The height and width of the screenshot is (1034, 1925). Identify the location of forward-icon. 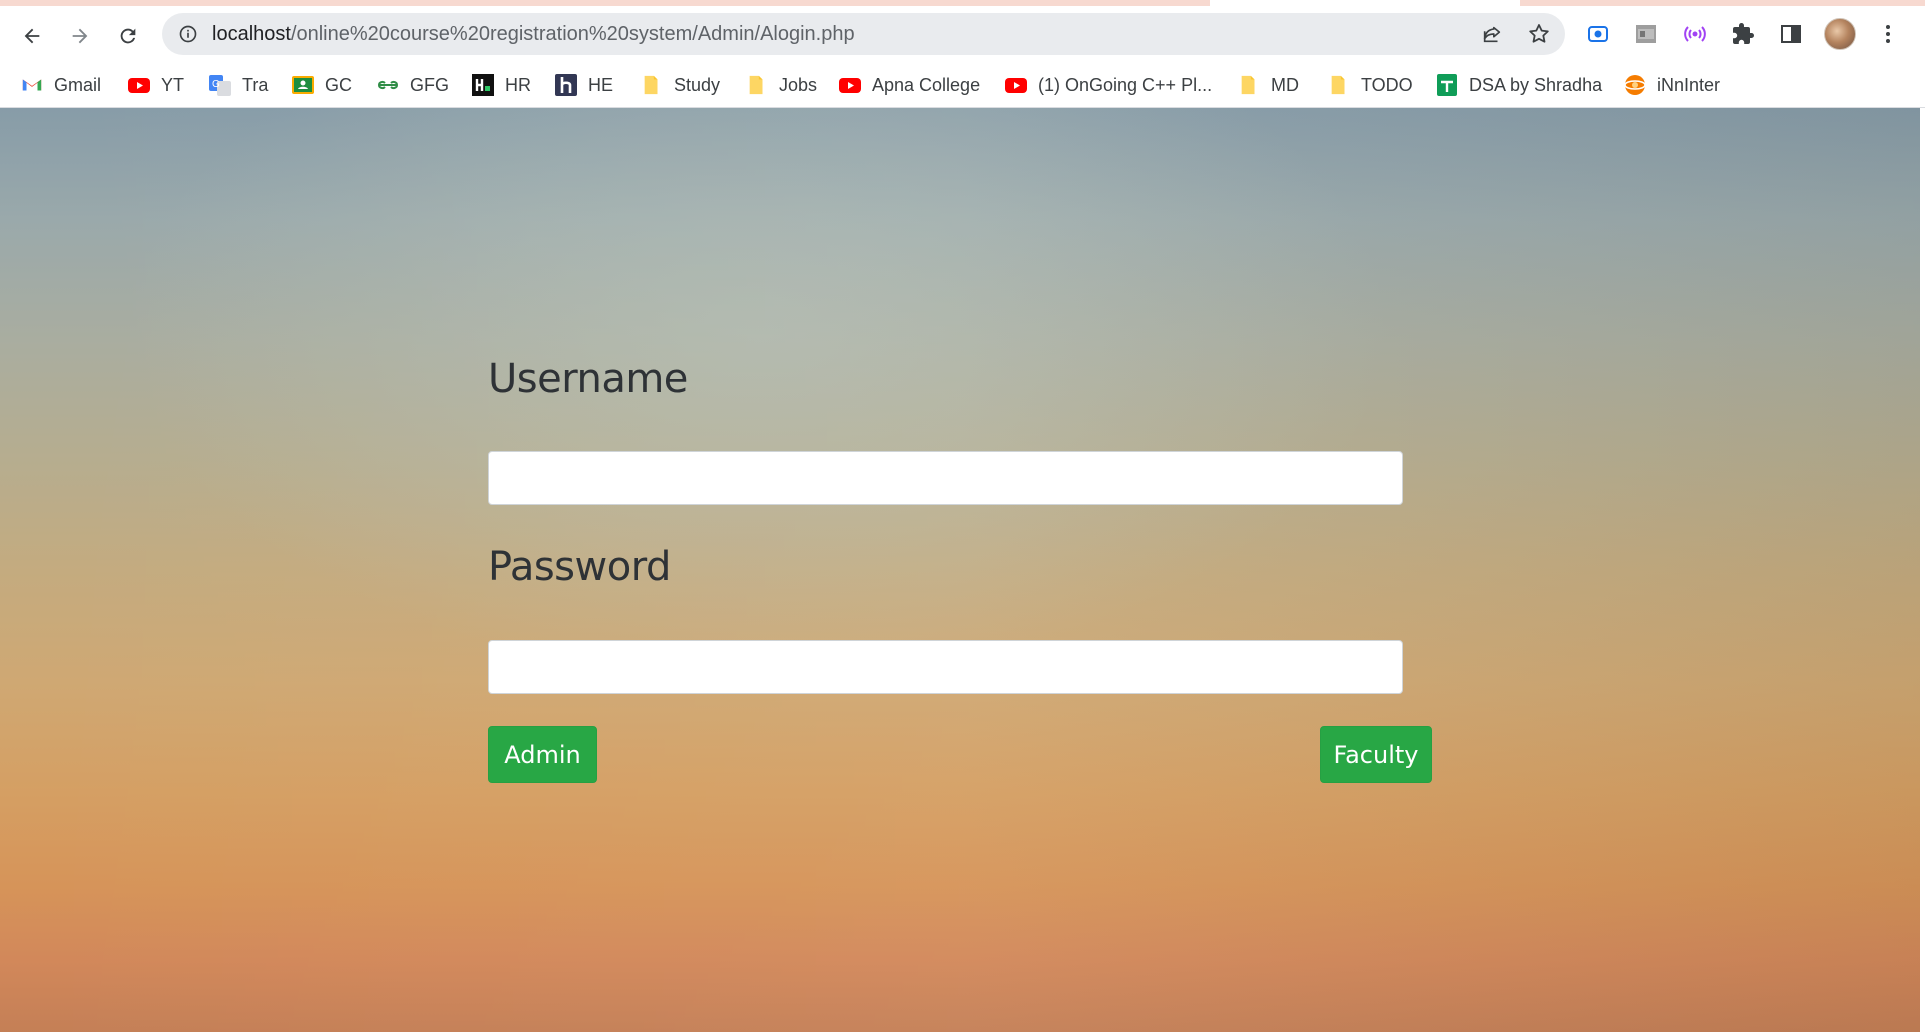
(80, 36).